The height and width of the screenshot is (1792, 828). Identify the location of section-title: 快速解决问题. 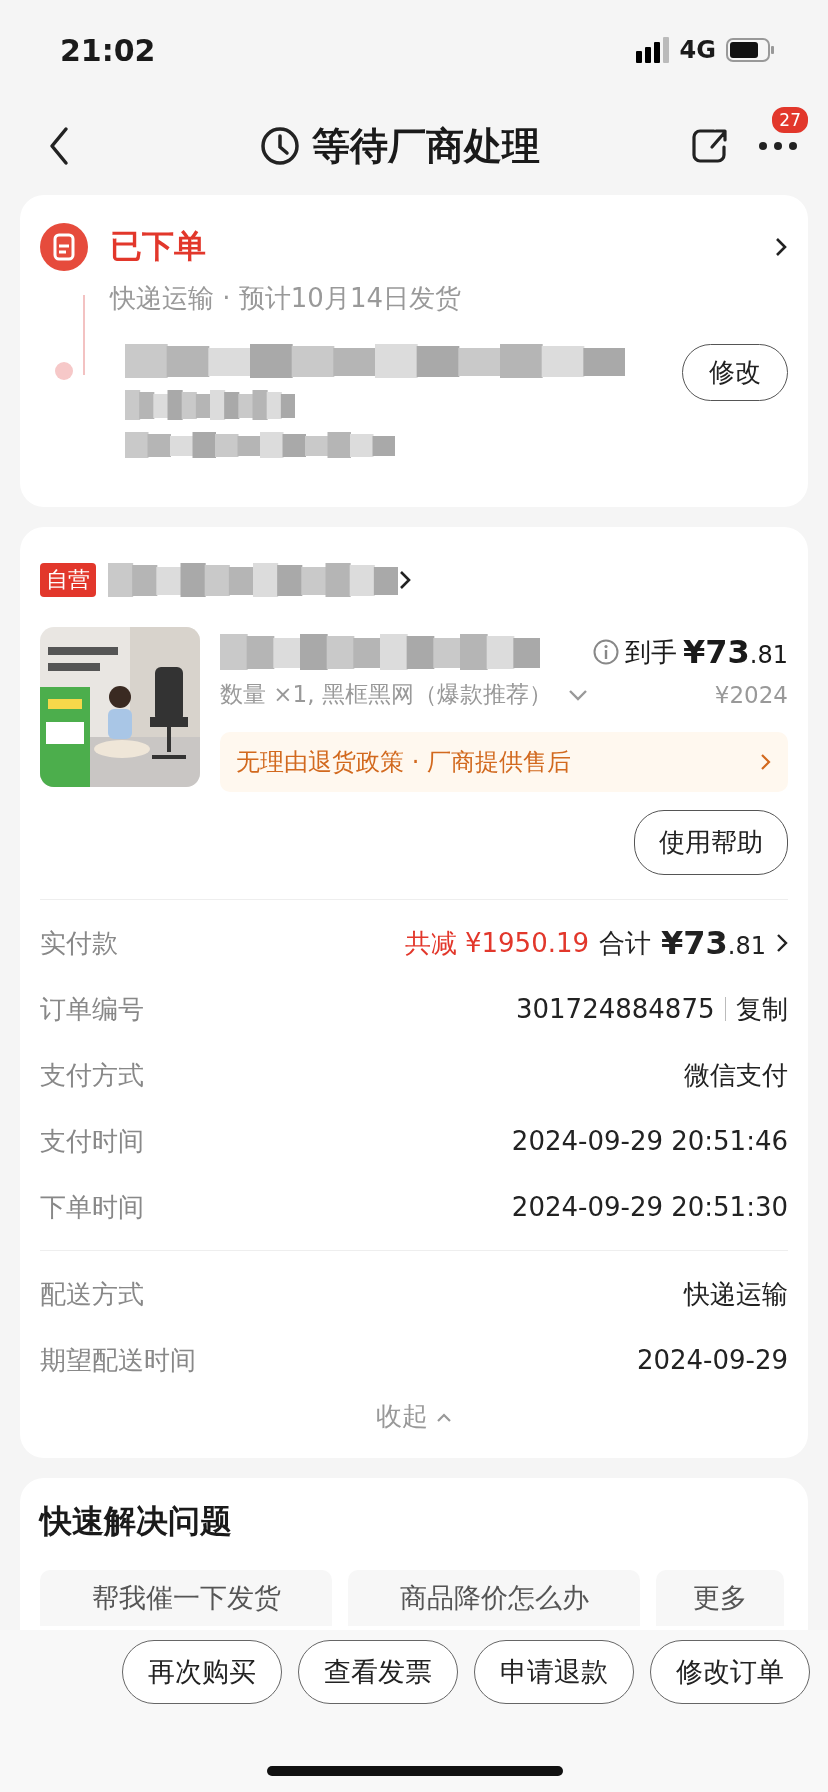
(136, 1521).